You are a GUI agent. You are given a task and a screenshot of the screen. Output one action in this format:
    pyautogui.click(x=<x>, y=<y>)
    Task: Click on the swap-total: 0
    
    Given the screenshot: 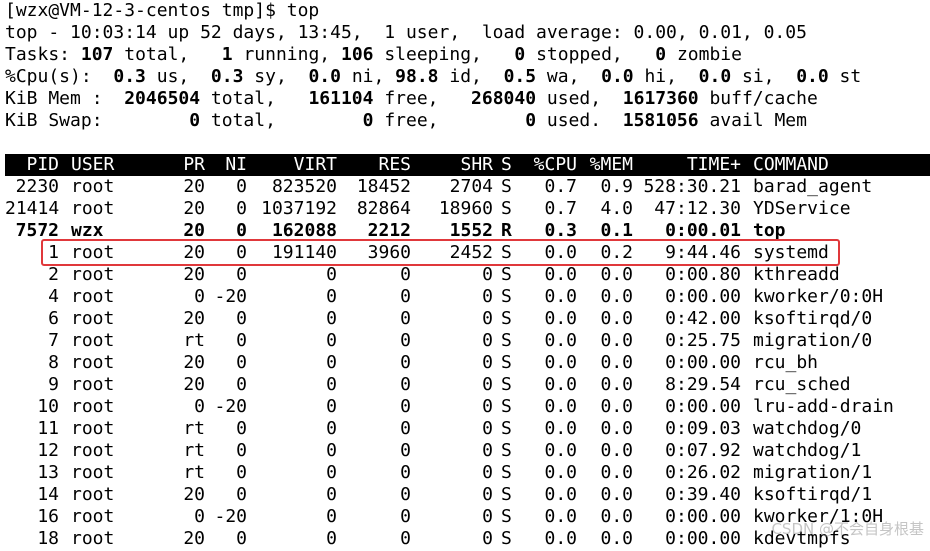 What is the action you would take?
    pyautogui.click(x=195, y=120)
    